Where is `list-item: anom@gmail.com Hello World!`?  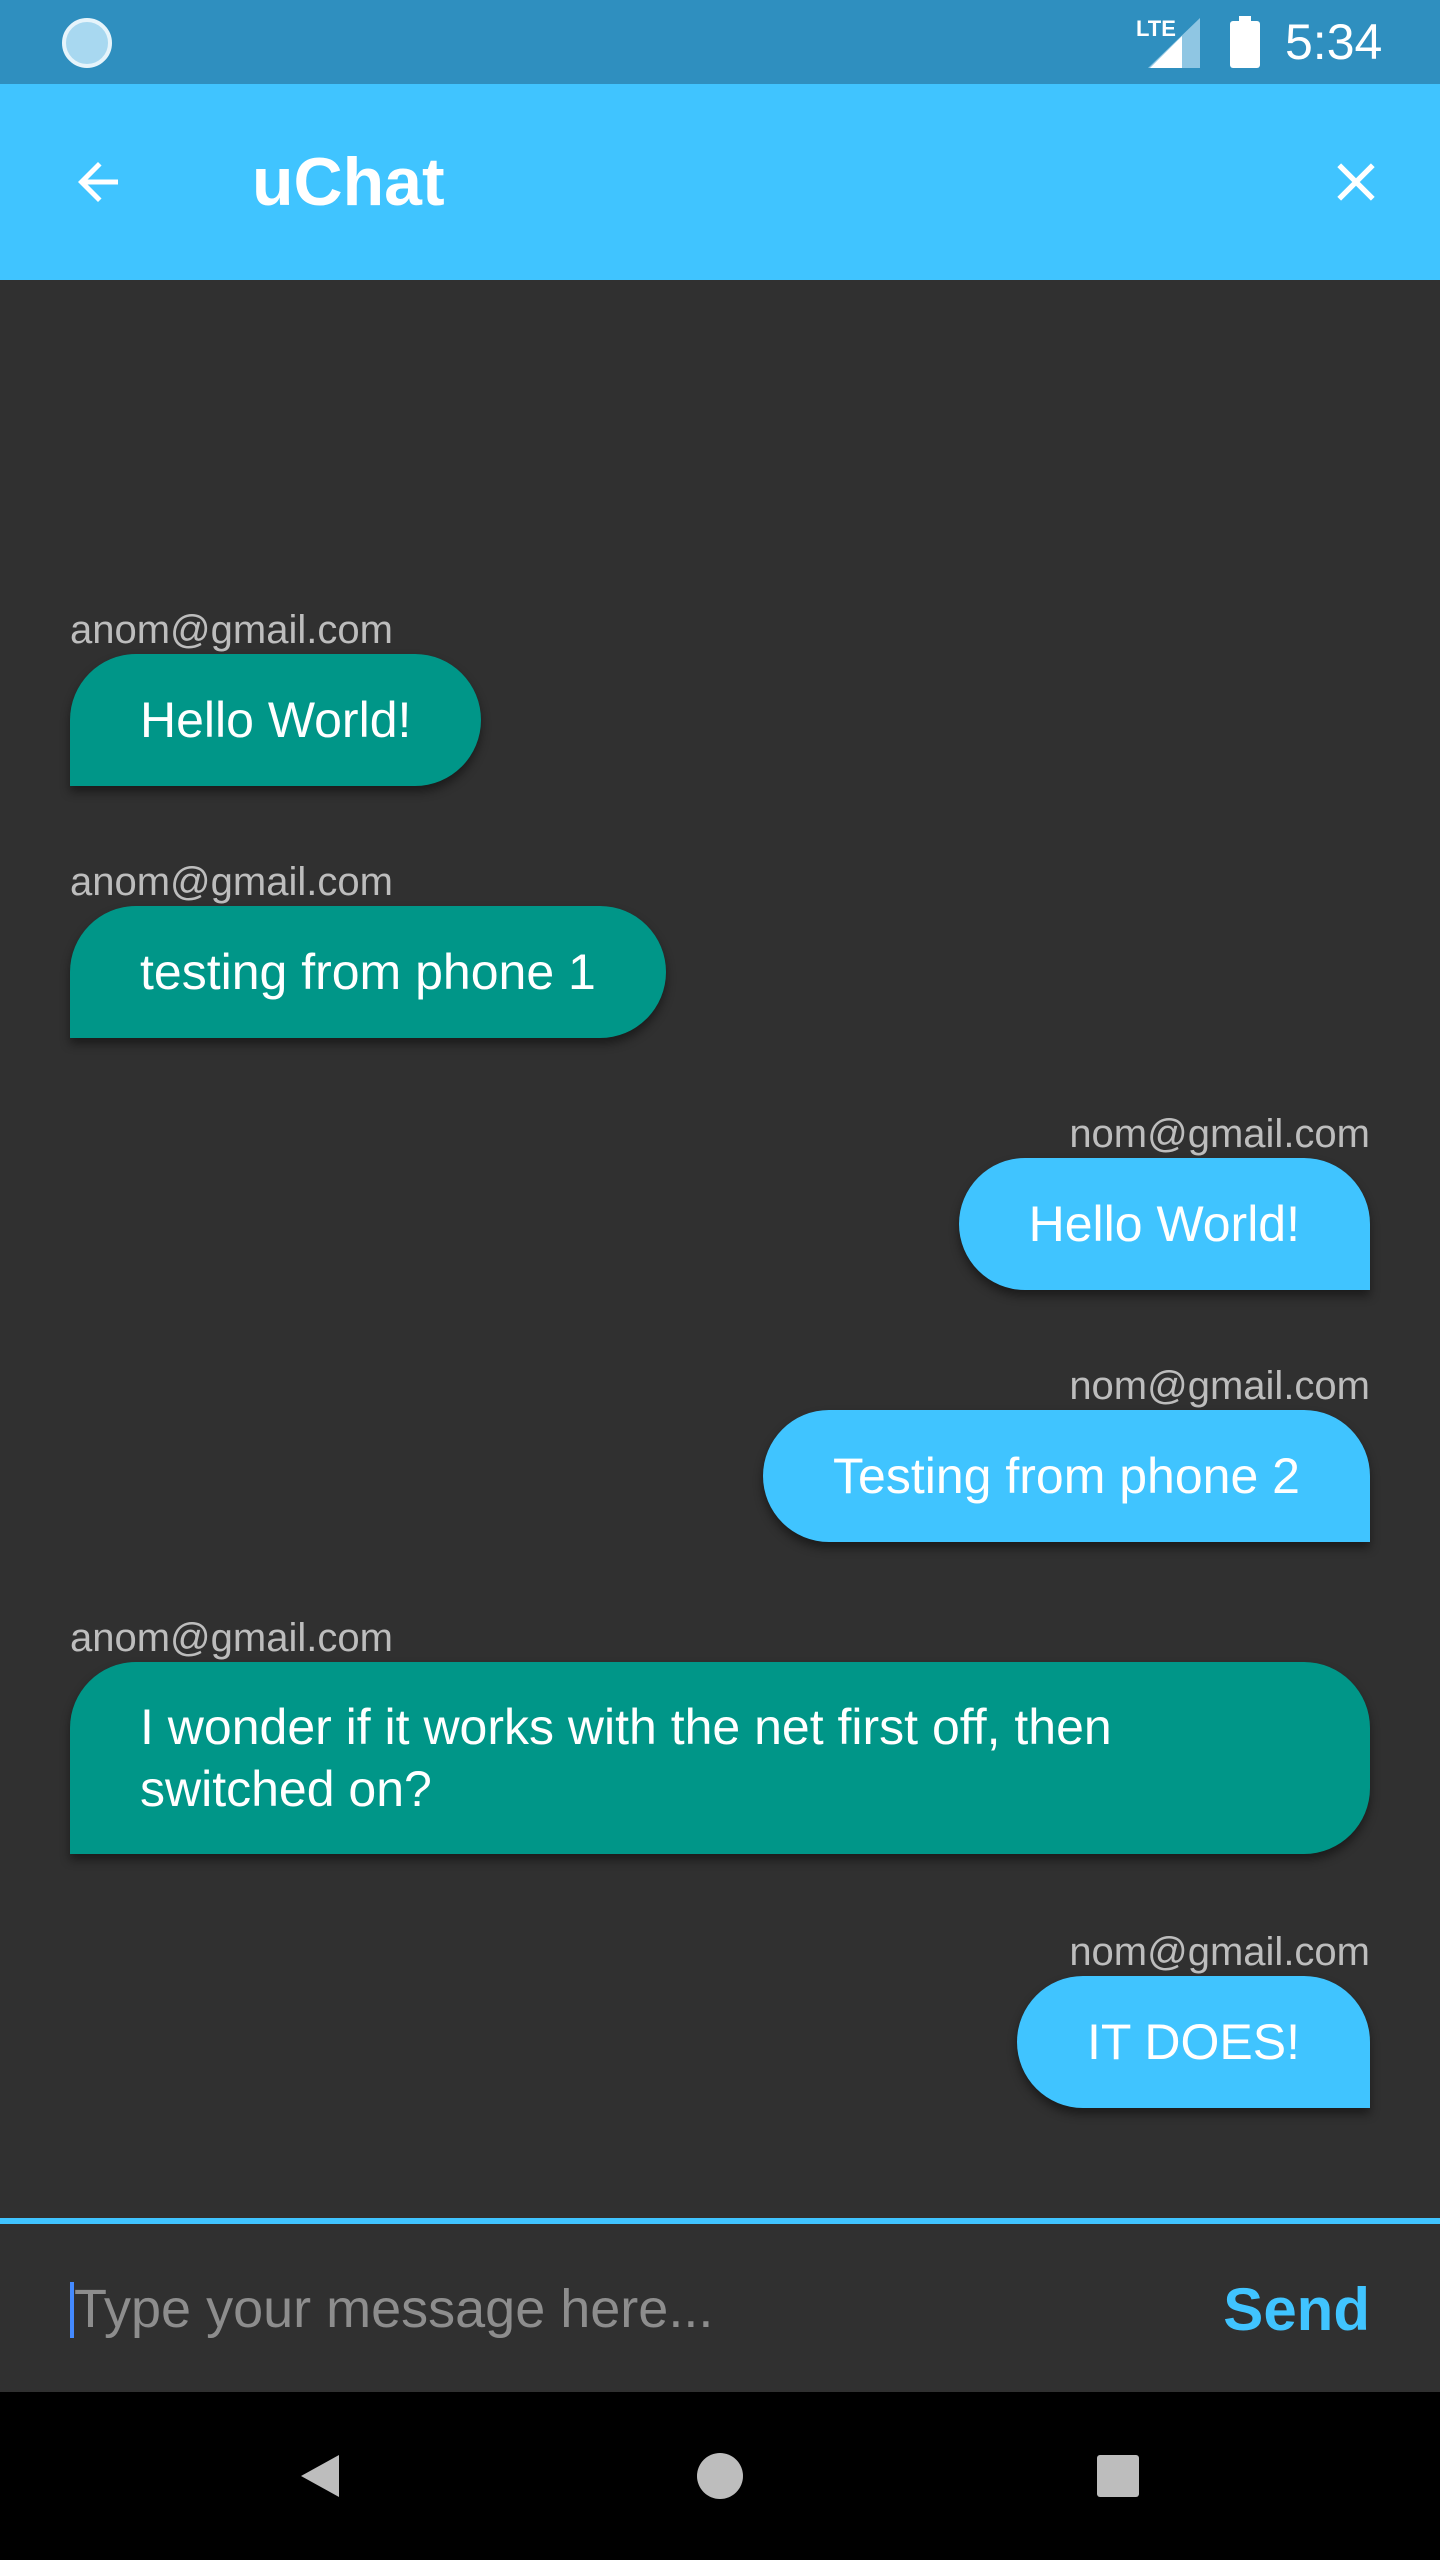
list-item: anom@gmail.com Hello World! is located at coordinates (720, 696).